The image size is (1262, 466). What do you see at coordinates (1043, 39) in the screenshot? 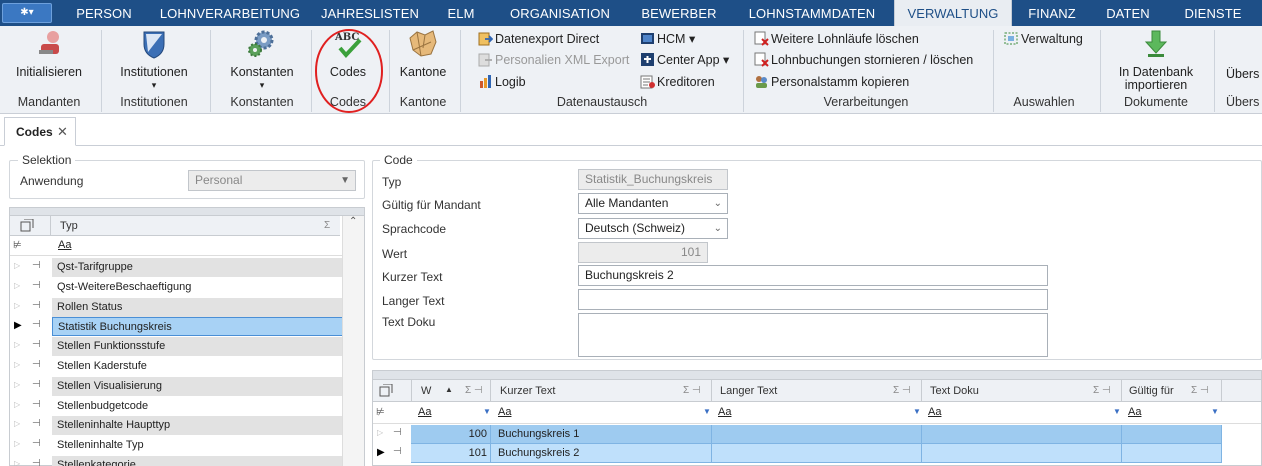
I see `verwaltung-auswahl-button: Verwaltung` at bounding box center [1043, 39].